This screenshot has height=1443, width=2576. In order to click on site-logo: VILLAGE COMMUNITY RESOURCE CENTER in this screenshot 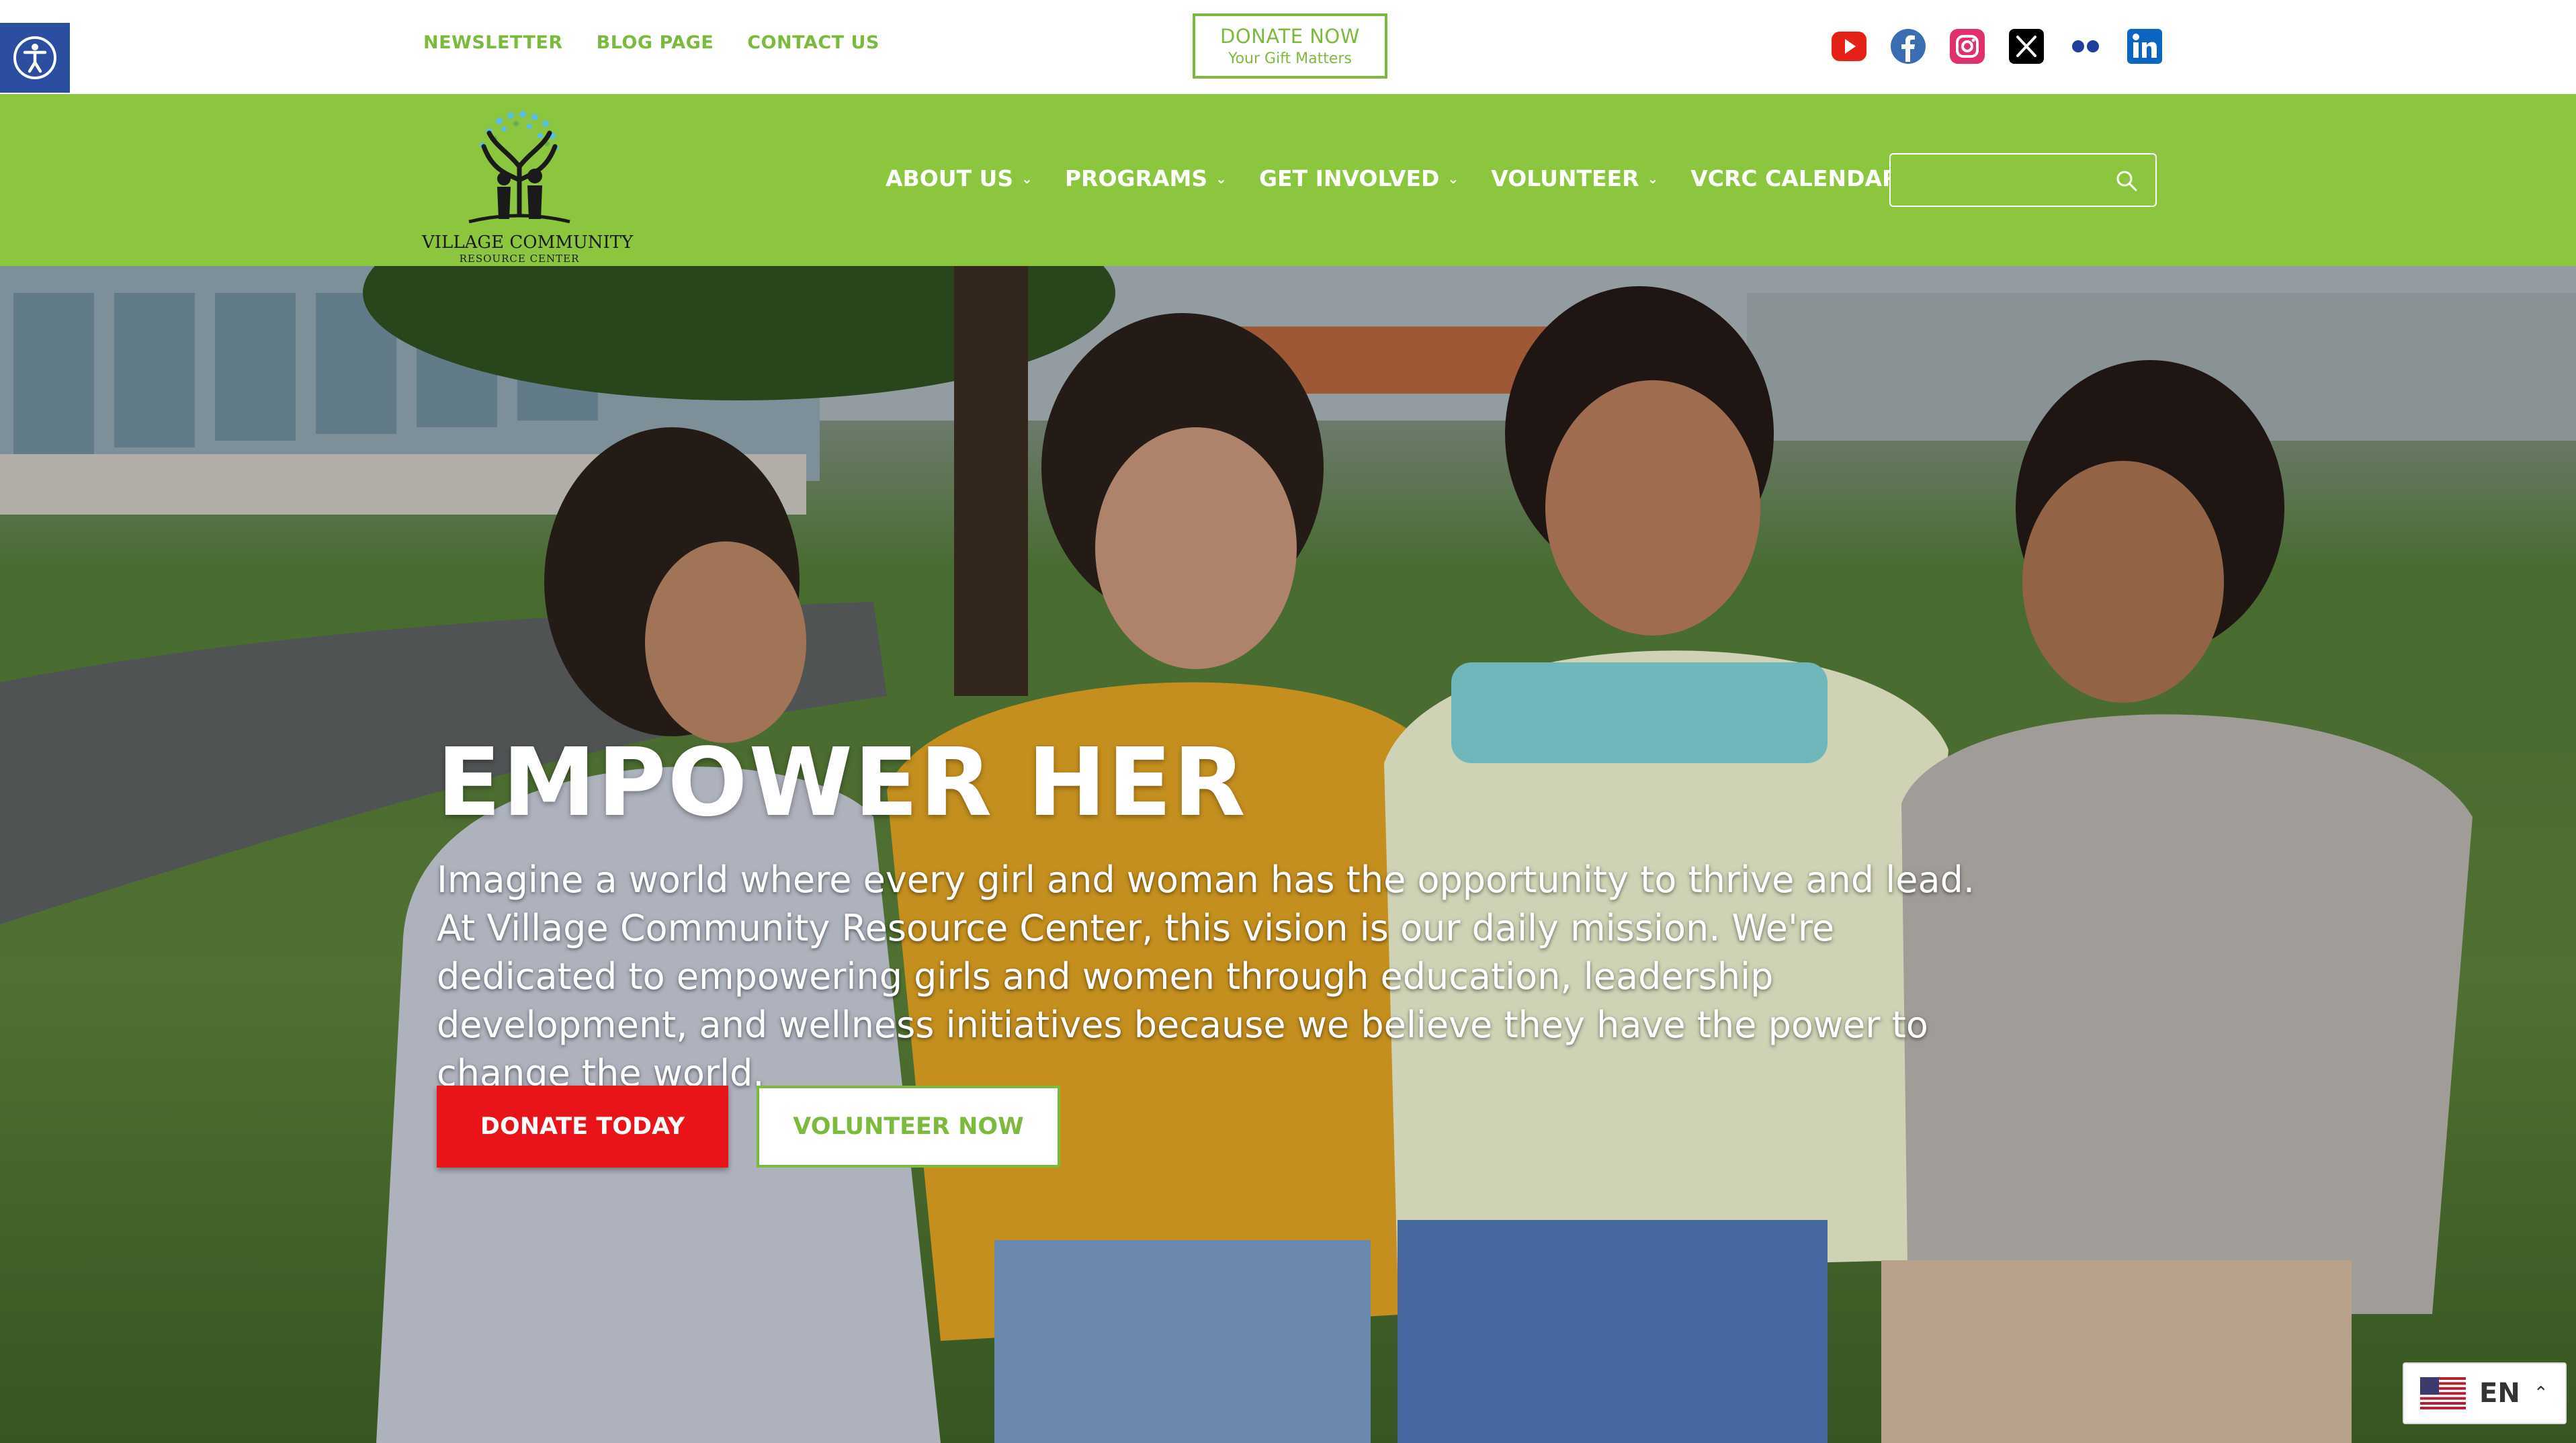, I will do `click(528, 185)`.